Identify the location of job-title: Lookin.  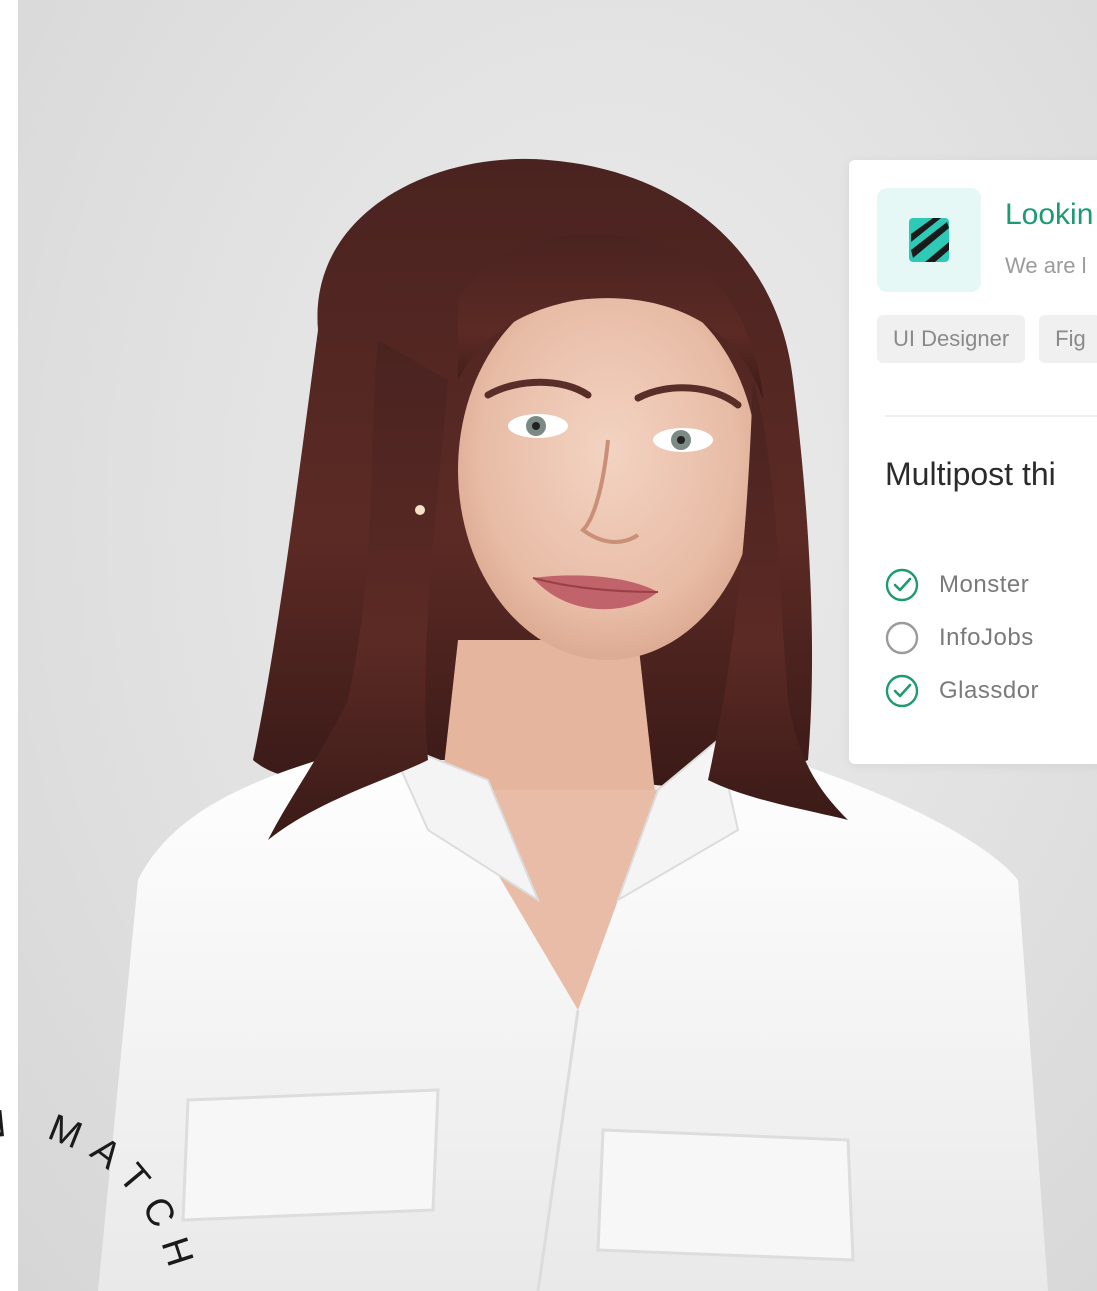
(1049, 215).